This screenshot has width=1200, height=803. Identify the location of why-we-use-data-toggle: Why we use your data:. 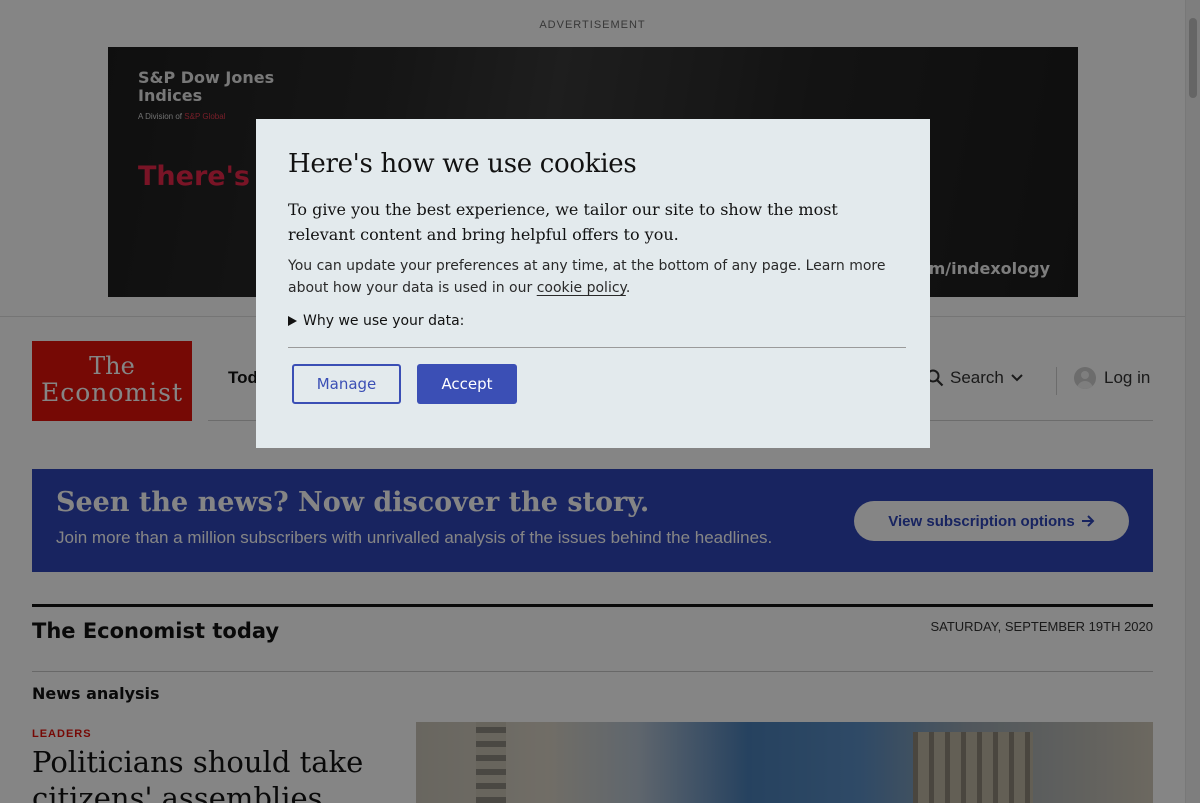
(597, 330).